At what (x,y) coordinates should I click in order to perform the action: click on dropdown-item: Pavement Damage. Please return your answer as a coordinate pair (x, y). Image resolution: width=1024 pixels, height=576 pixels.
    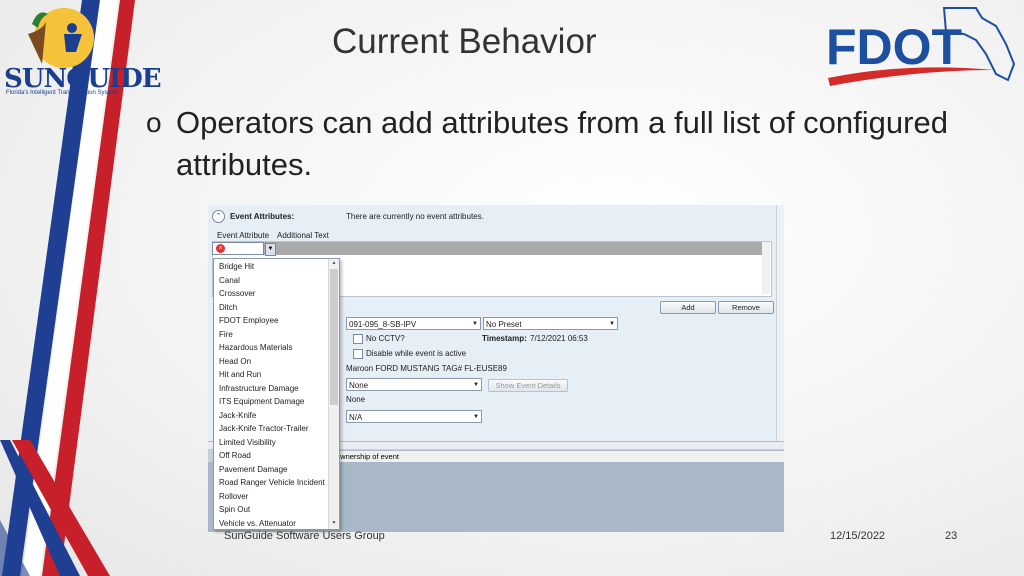
    Looking at the image, I should click on (253, 469).